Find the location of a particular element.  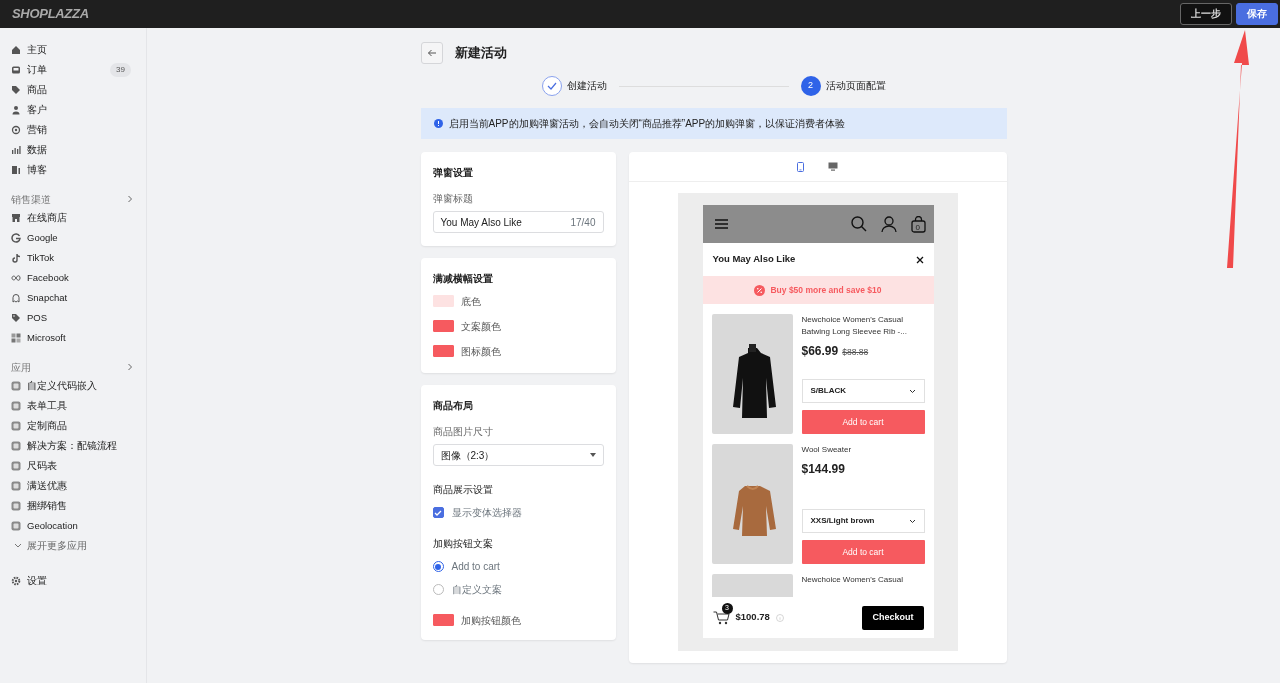

sidebar-item: 营销 is located at coordinates (78, 130).